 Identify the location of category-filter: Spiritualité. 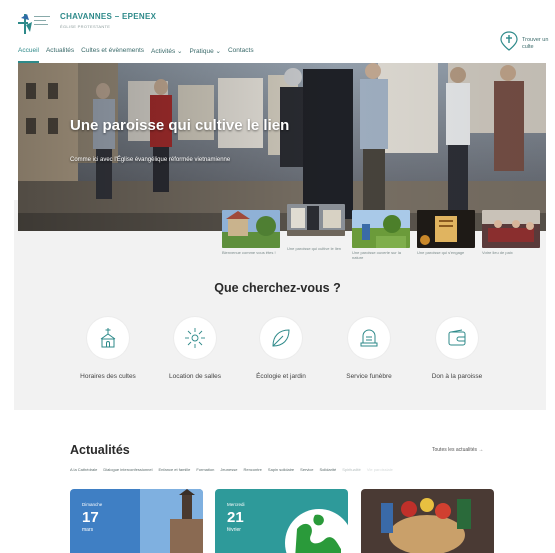
(351, 469).